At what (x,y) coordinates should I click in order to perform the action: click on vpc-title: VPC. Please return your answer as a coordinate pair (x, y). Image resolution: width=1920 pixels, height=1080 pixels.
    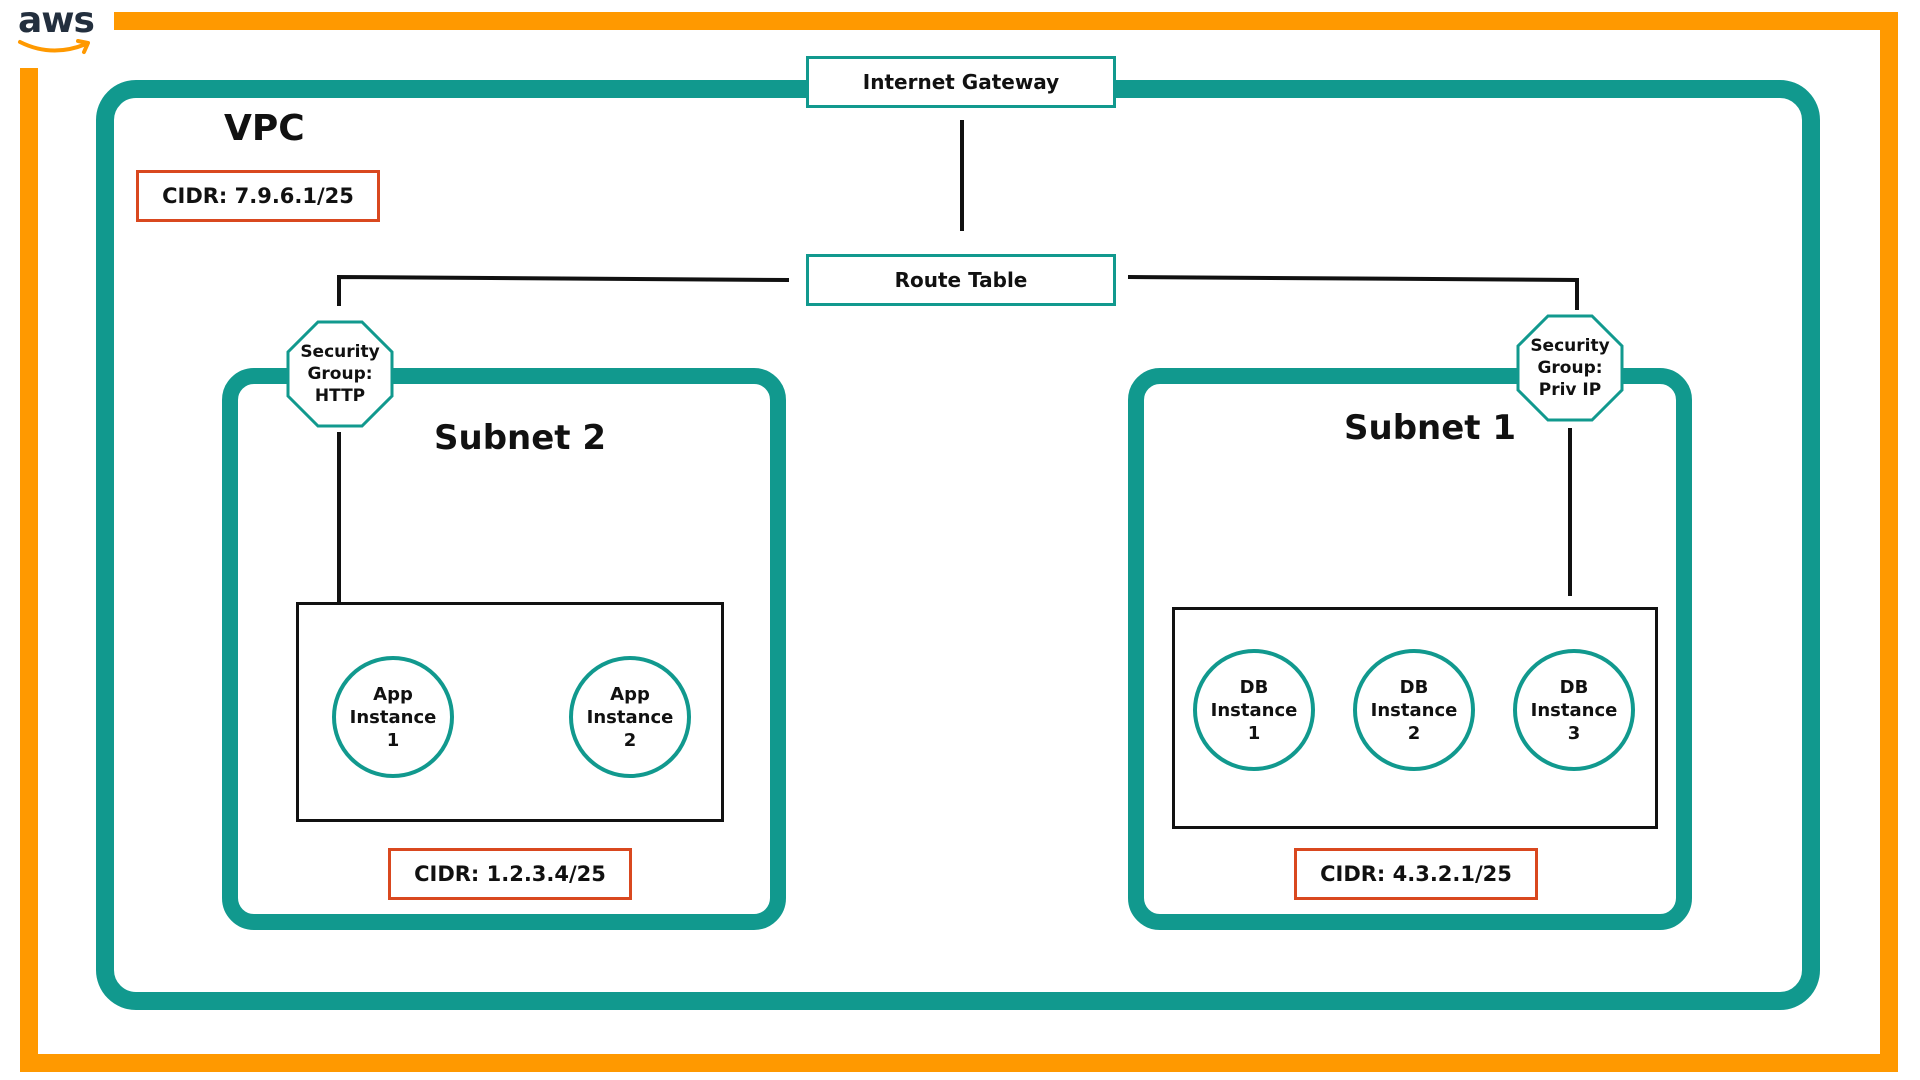
    Looking at the image, I should click on (264, 128).